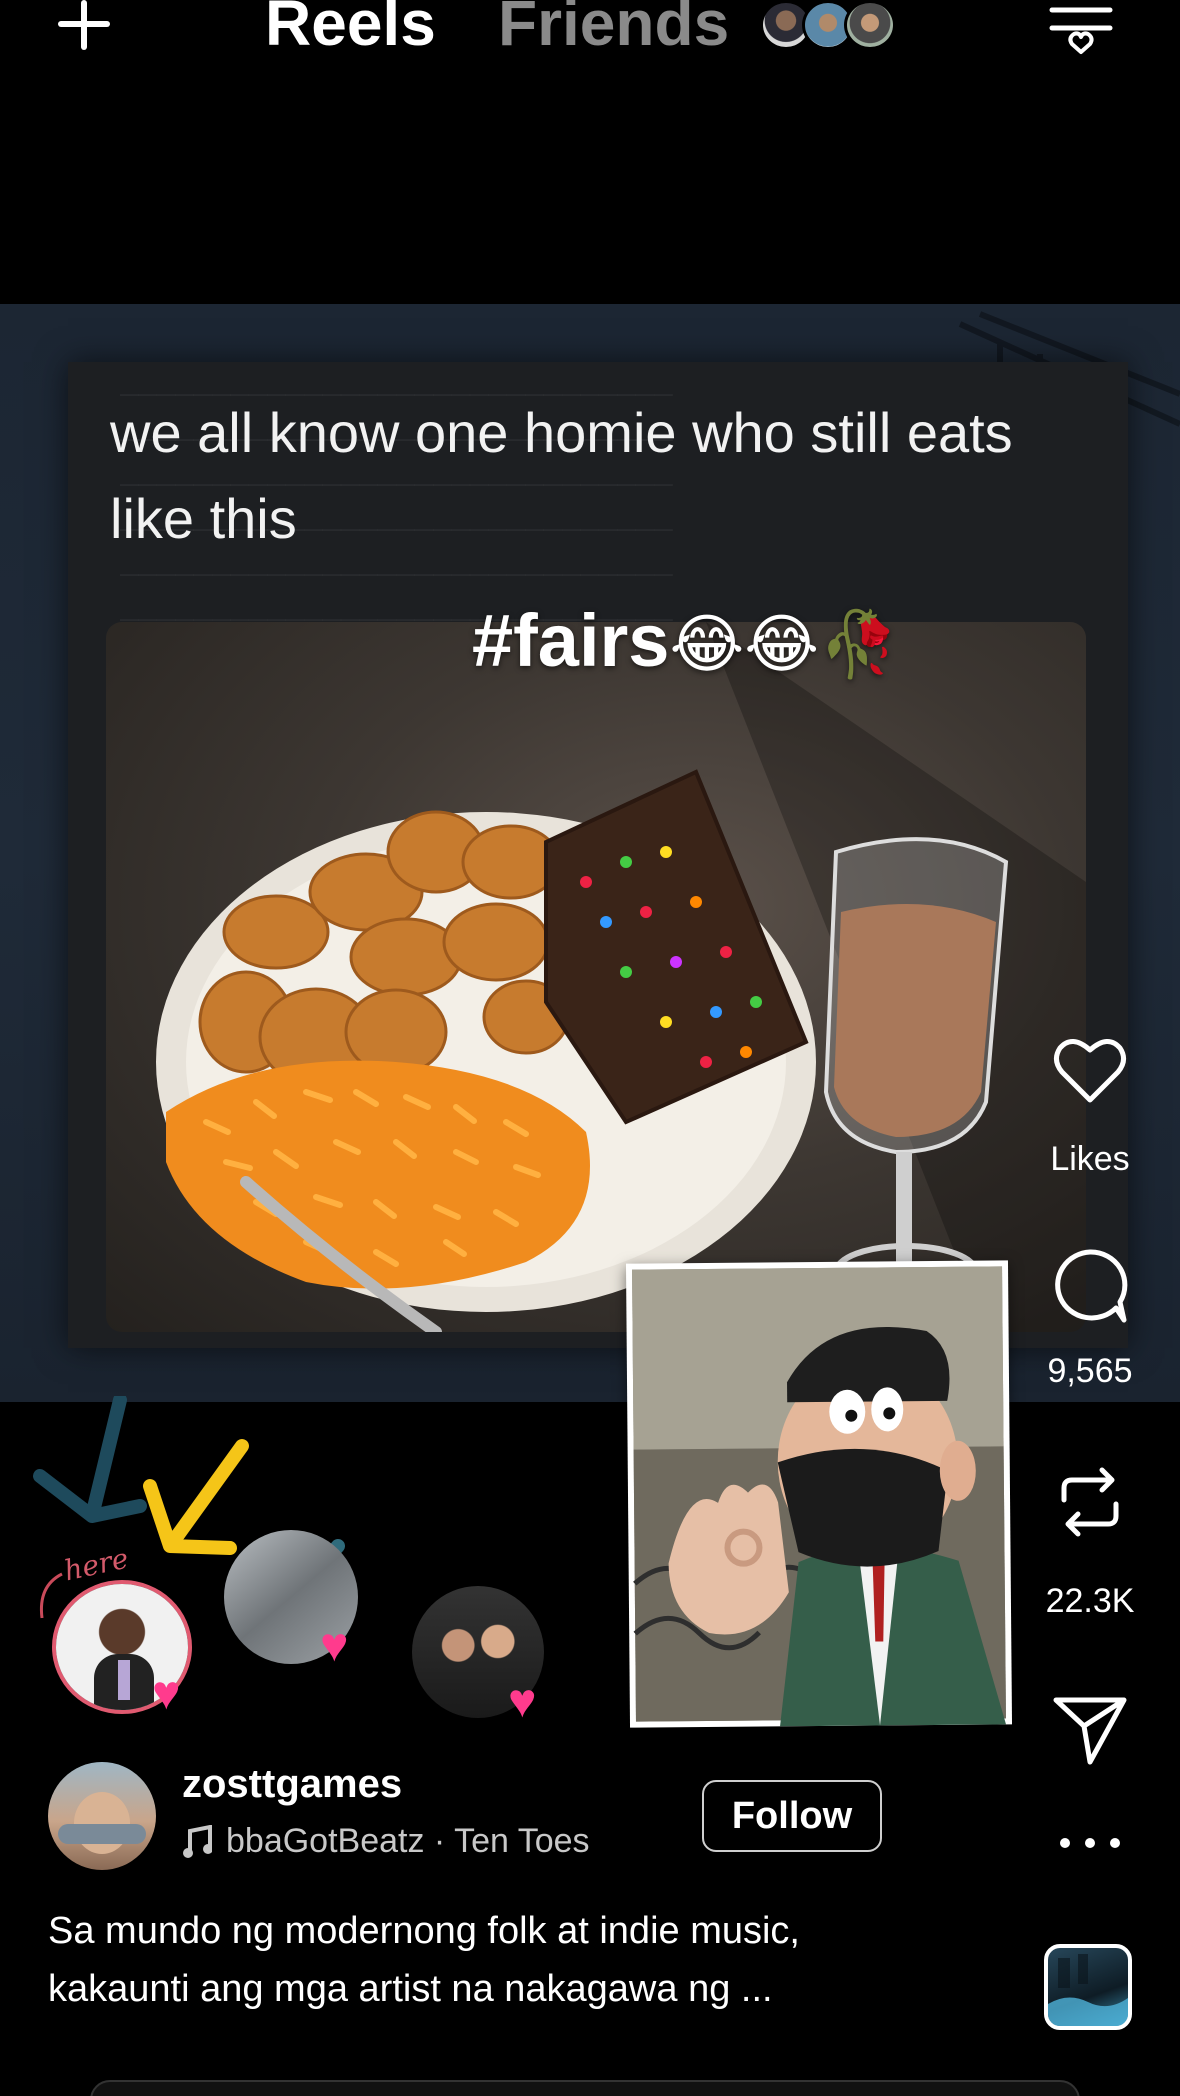 This screenshot has height=2096, width=1180. What do you see at coordinates (613, 30) in the screenshot?
I see `tab-friends: Friends` at bounding box center [613, 30].